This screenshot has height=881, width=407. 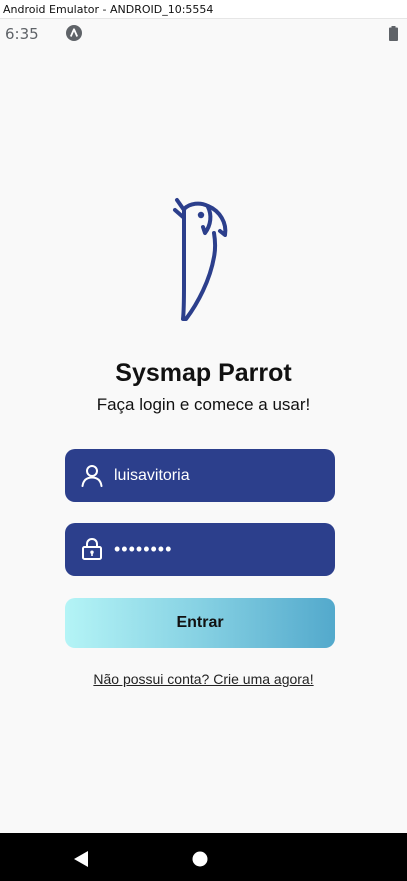 I want to click on emulator-title-bar: Android Emulator - ANDROID_10:5554, so click(x=203, y=9).